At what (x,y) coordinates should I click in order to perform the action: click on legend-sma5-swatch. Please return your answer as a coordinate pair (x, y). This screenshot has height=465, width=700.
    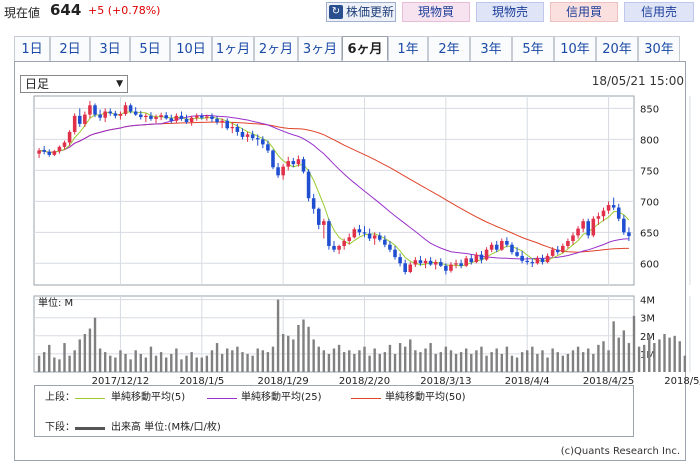
    Looking at the image, I should click on (90, 398).